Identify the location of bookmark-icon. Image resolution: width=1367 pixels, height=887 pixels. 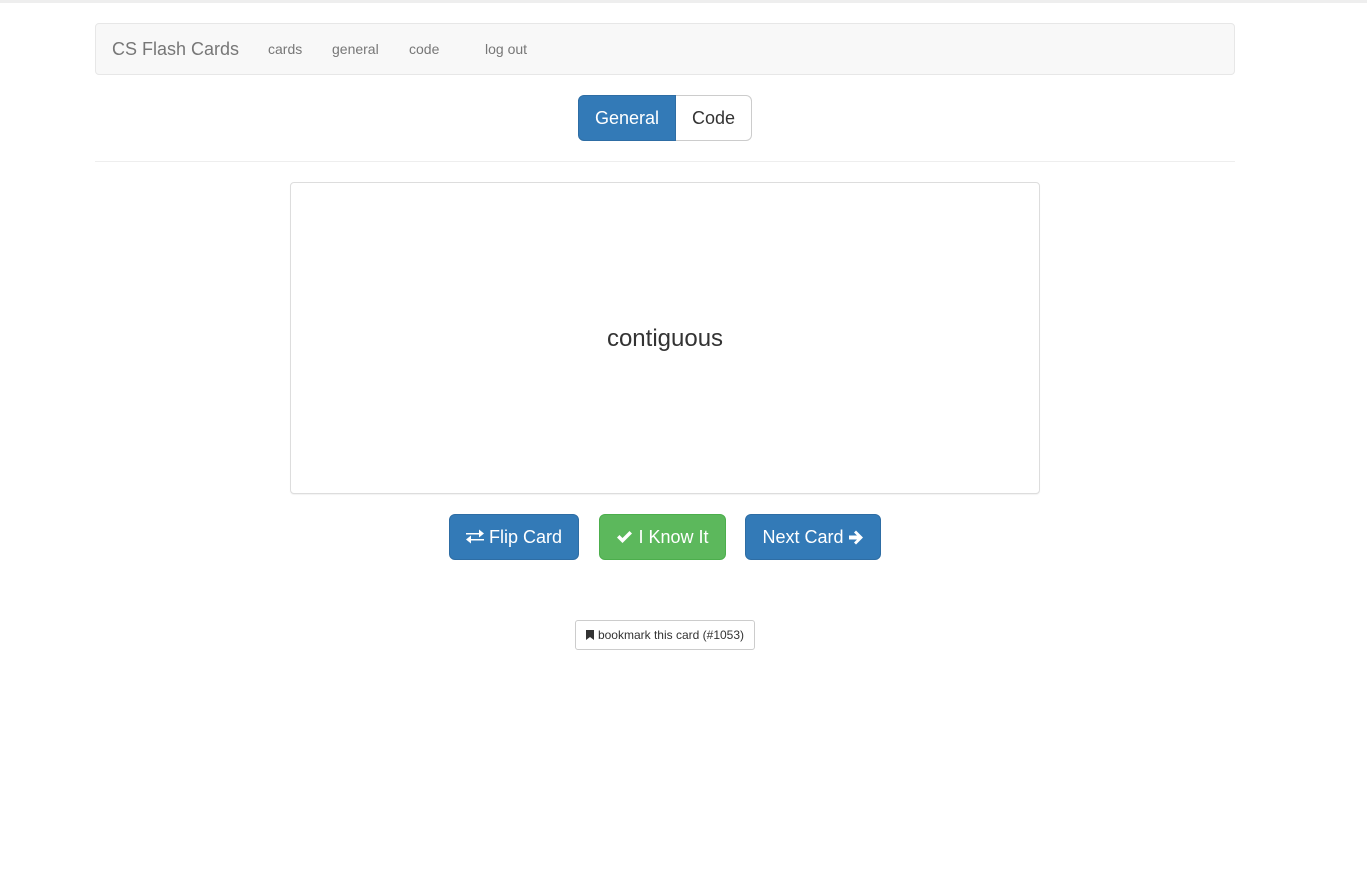
(589, 635).